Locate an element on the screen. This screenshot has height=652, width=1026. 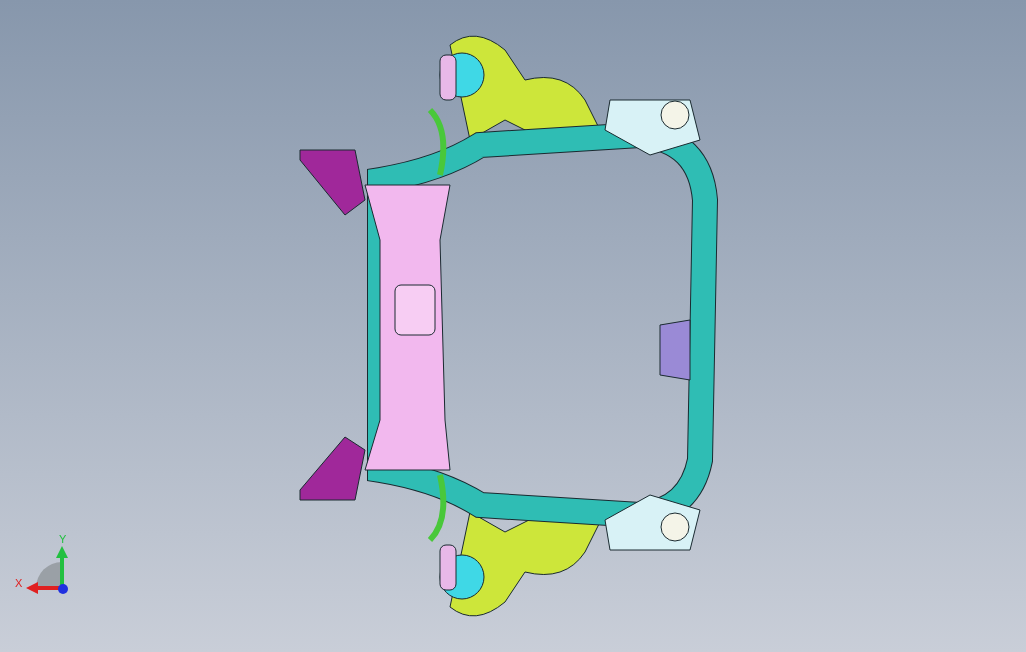
x-axis-label: X is located at coordinates (19, 583).